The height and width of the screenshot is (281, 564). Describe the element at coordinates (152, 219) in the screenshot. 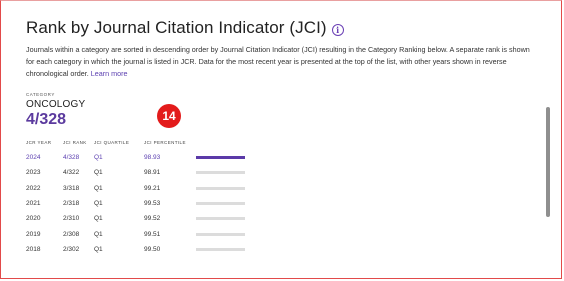

I see `row-percentile: 99.52` at that location.